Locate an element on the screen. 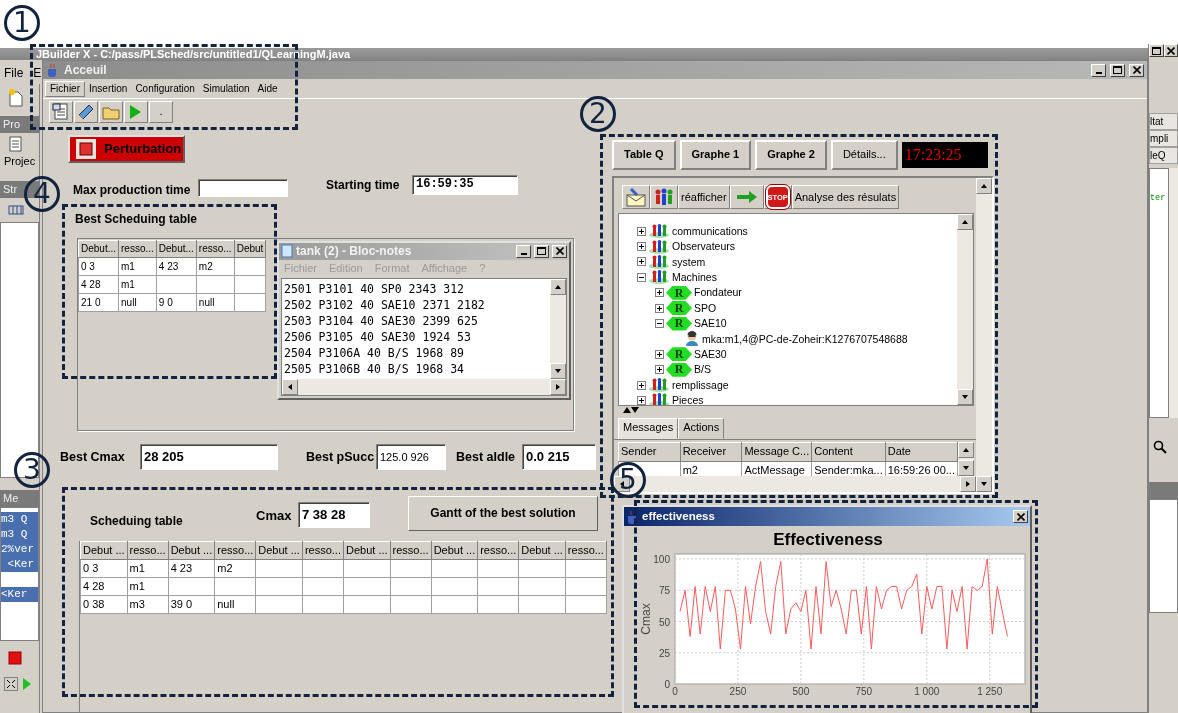  tree-item: Observateurs is located at coordinates (704, 246).